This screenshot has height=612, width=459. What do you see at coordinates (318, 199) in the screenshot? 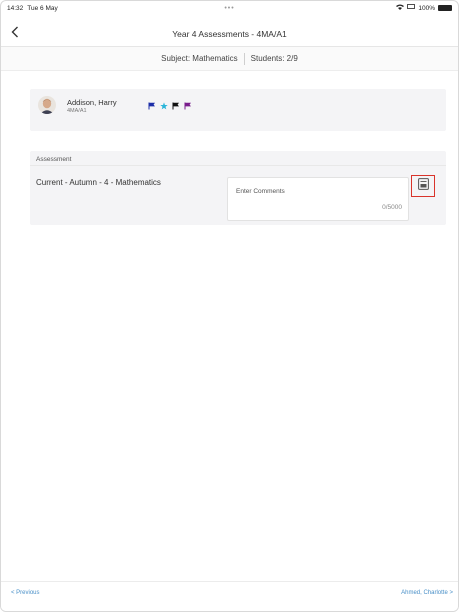
I see `comment-input: Enter Comments 0/5000` at bounding box center [318, 199].